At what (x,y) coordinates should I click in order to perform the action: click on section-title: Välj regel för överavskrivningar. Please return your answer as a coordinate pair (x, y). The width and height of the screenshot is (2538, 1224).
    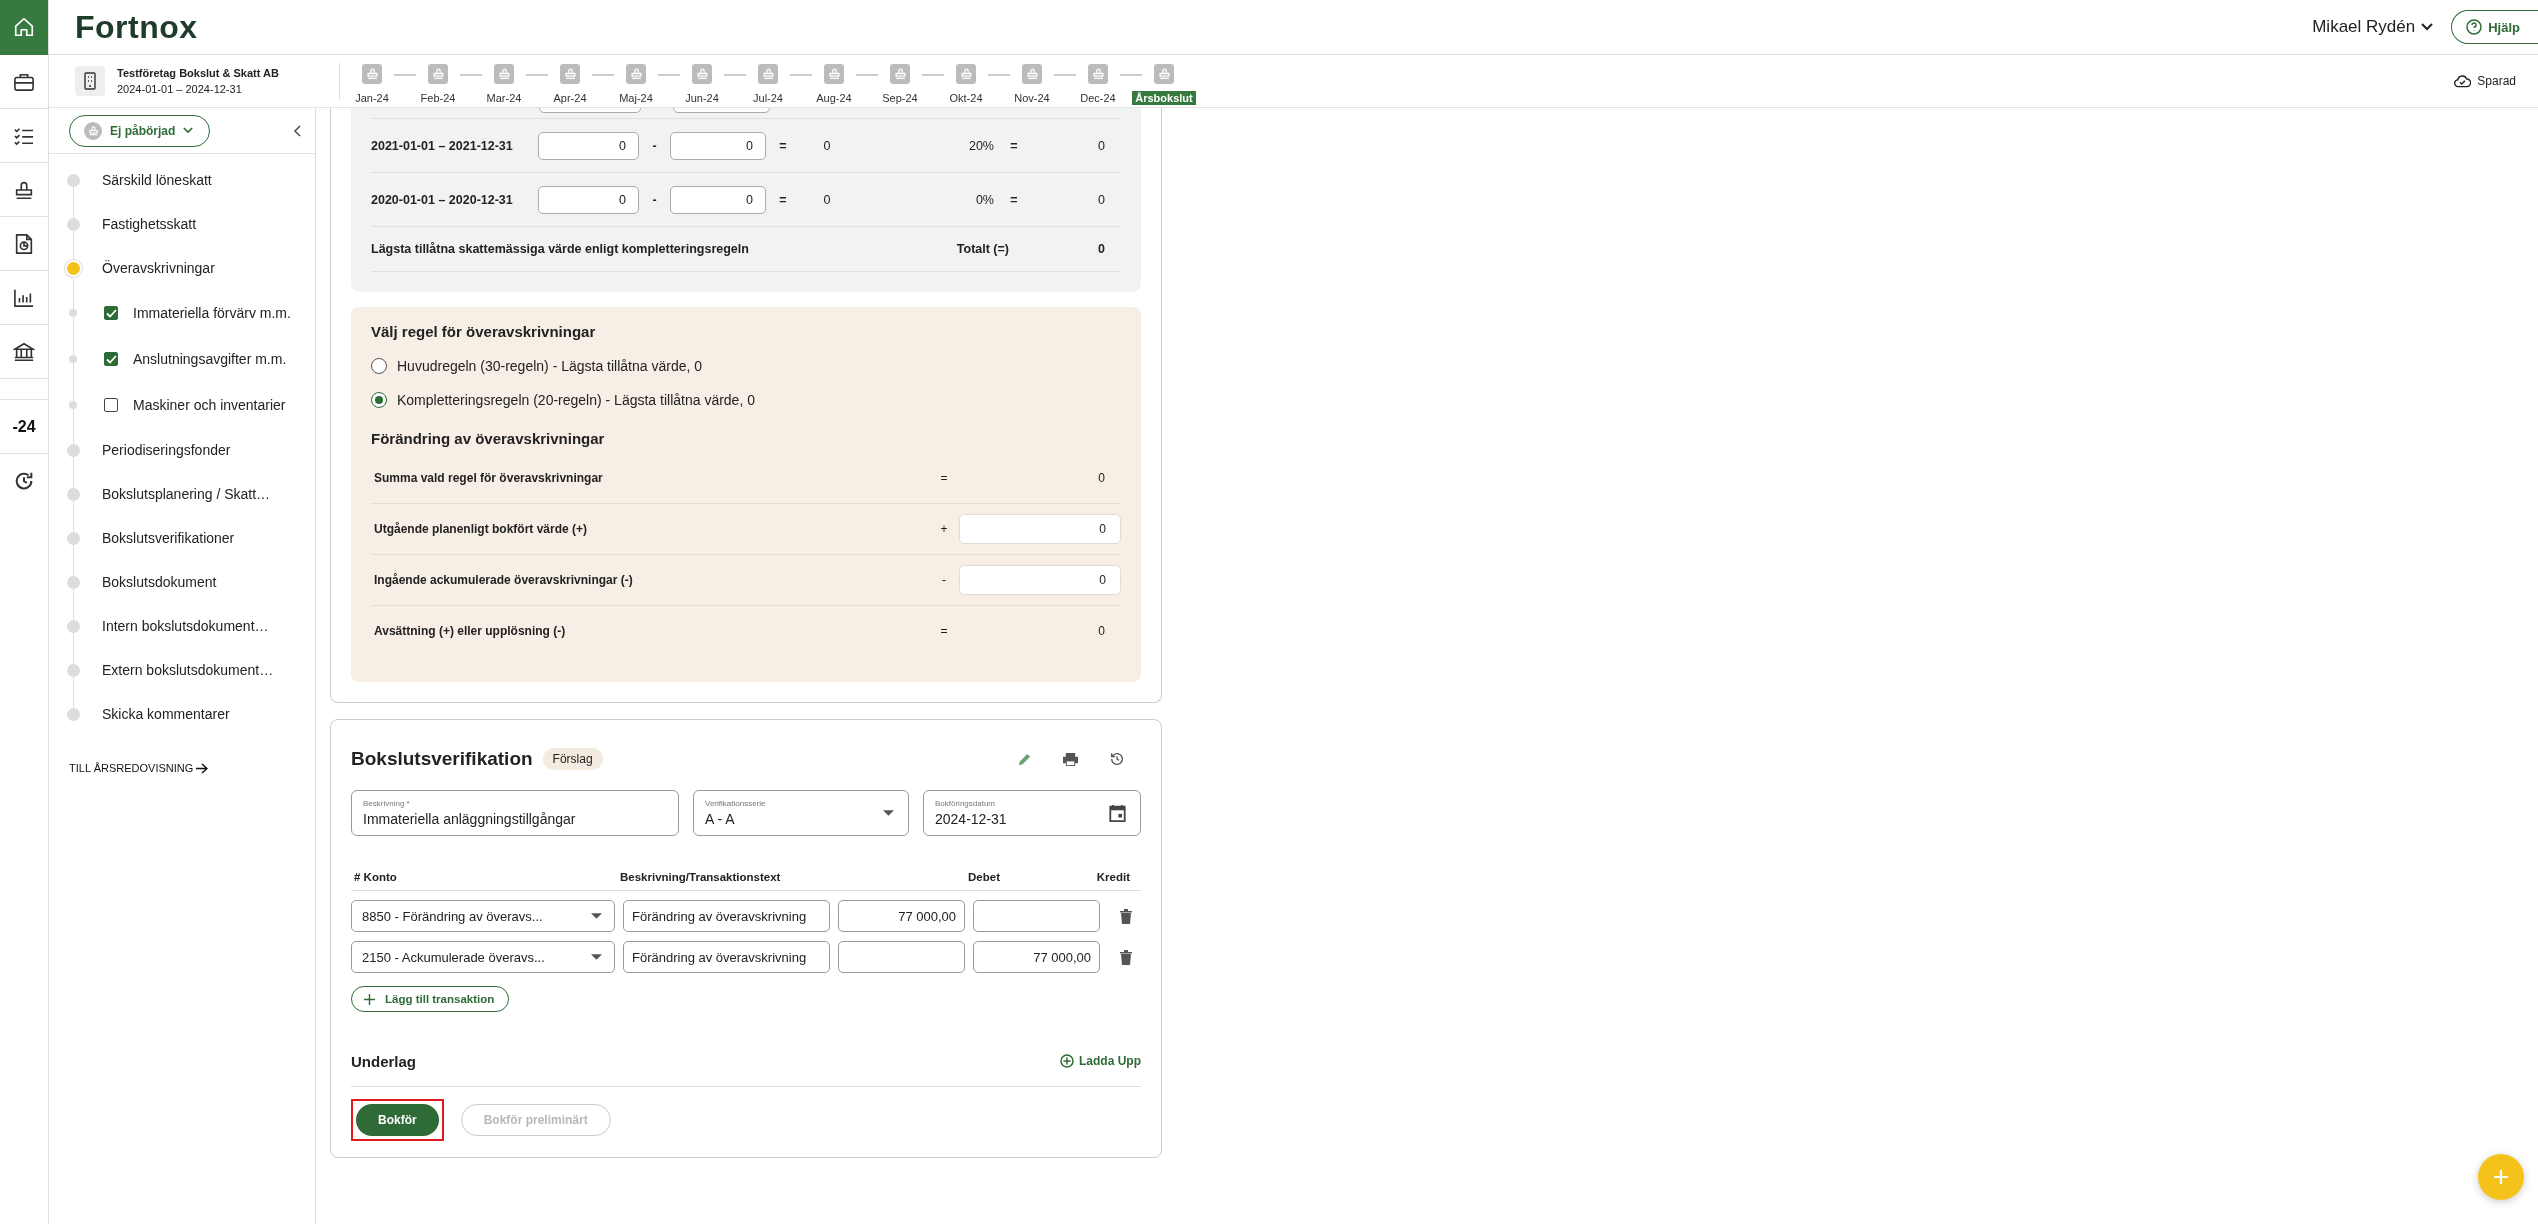
    Looking at the image, I should click on (484, 331).